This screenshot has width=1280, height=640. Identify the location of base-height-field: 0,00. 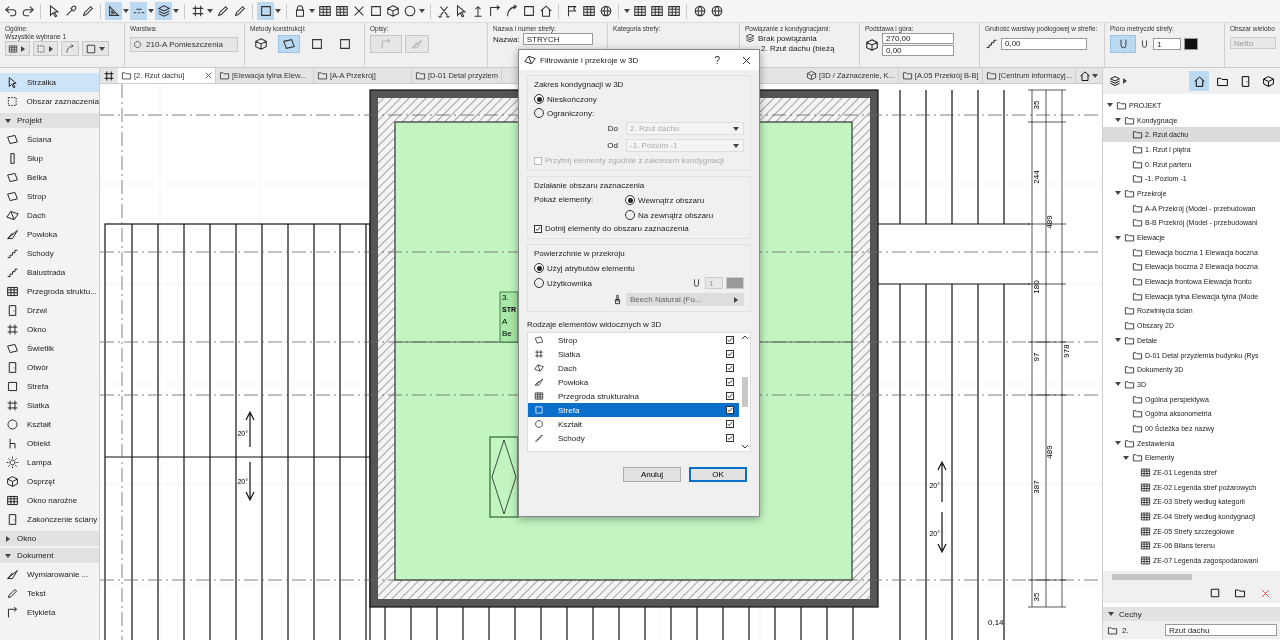
(918, 50).